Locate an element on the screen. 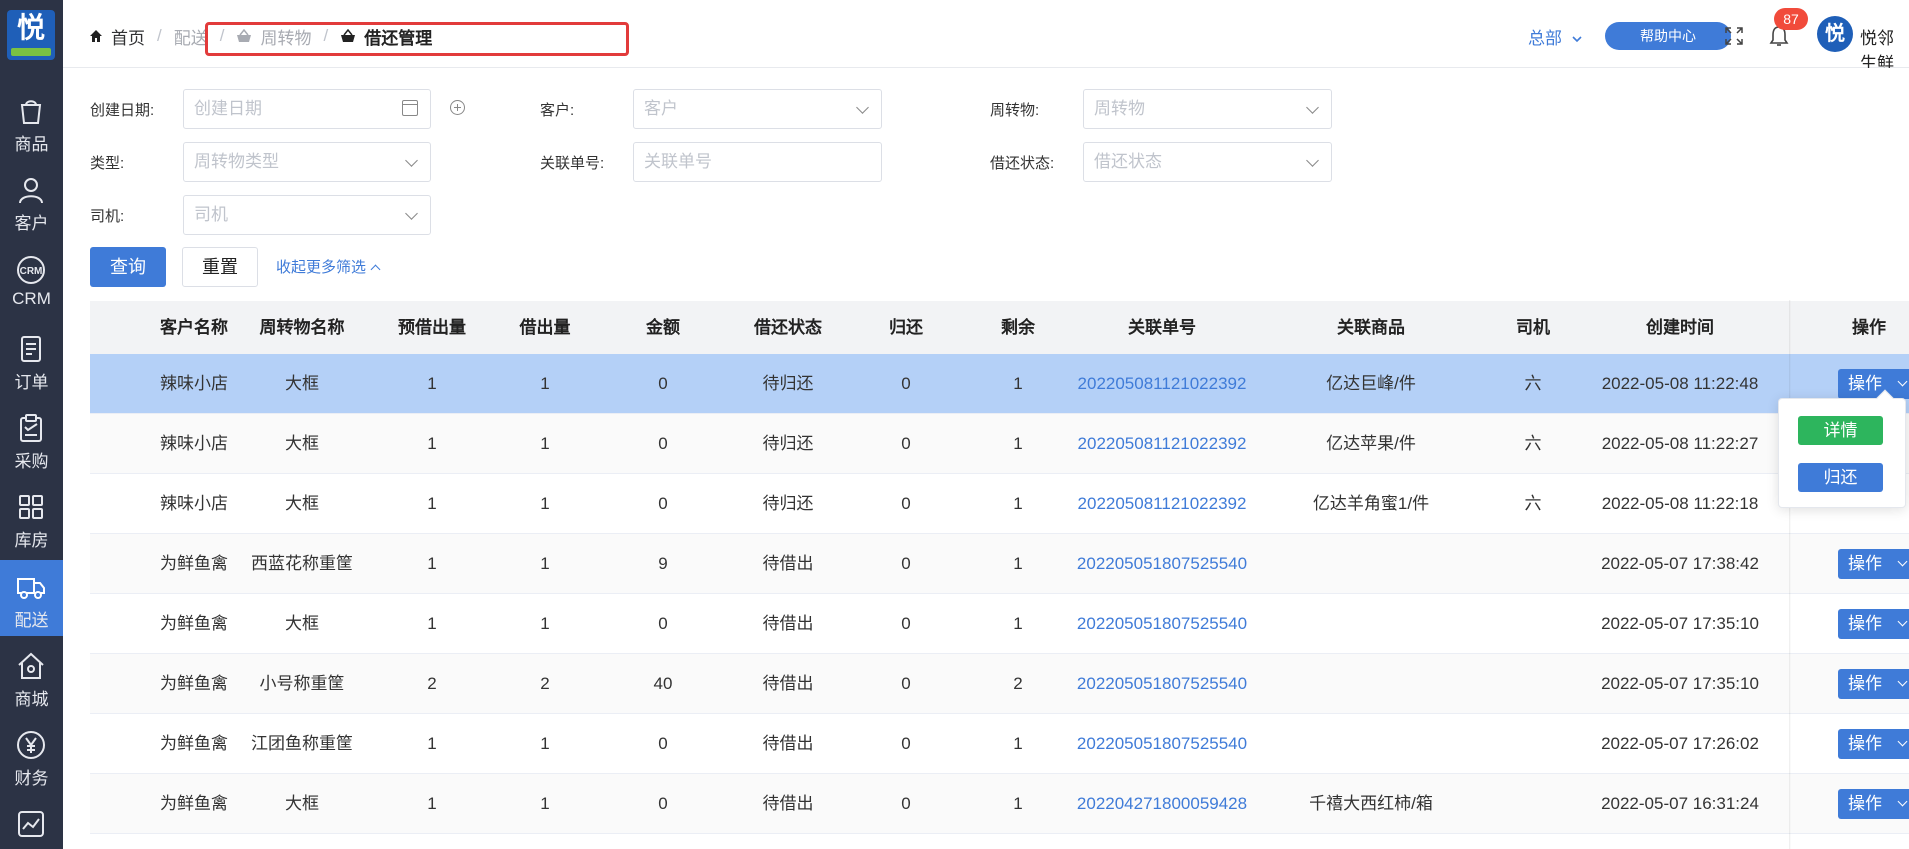 The image size is (1909, 849). column-header: 借出量 is located at coordinates (545, 327).